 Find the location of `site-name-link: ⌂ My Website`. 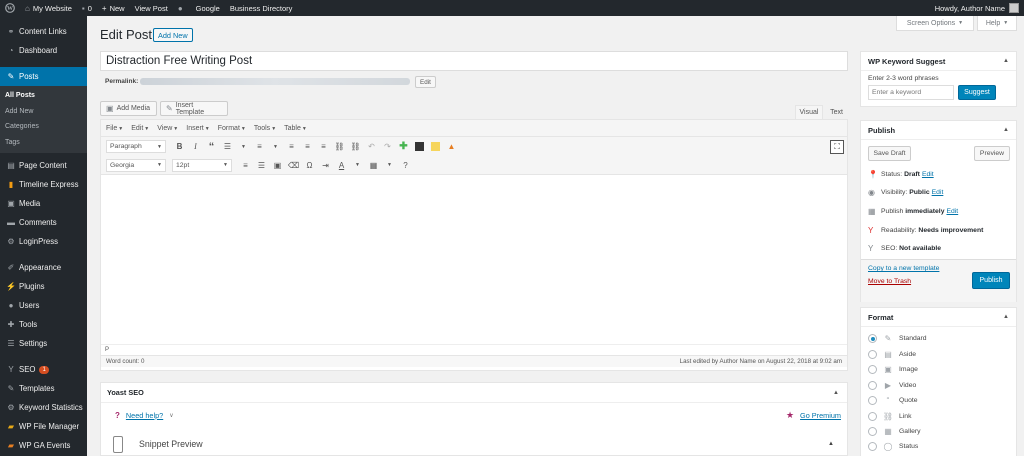

site-name-link: ⌂ My Website is located at coordinates (48, 8).